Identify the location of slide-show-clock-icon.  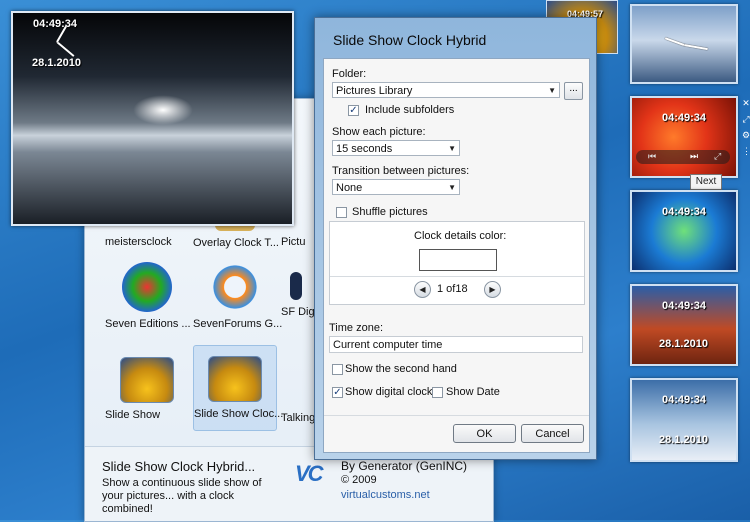
(235, 379).